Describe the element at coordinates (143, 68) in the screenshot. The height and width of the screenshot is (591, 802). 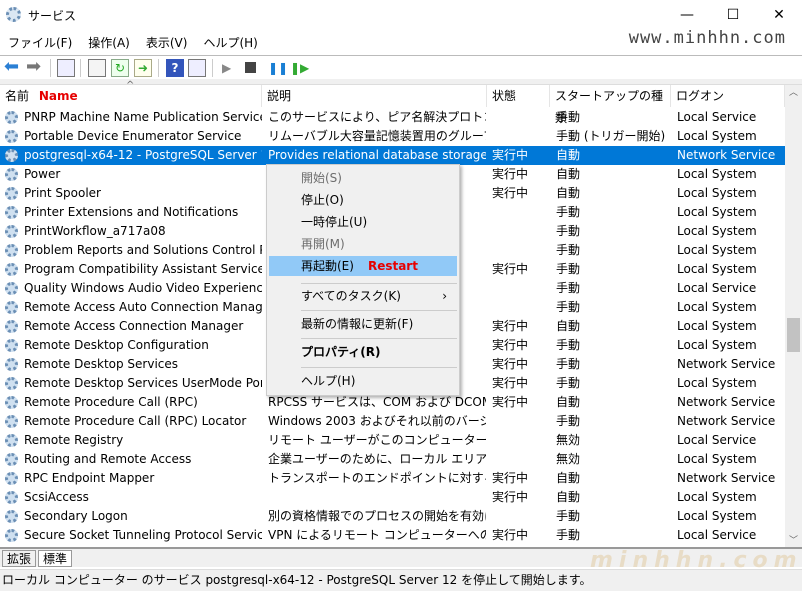
I see `export-list-icon: ➜` at that location.